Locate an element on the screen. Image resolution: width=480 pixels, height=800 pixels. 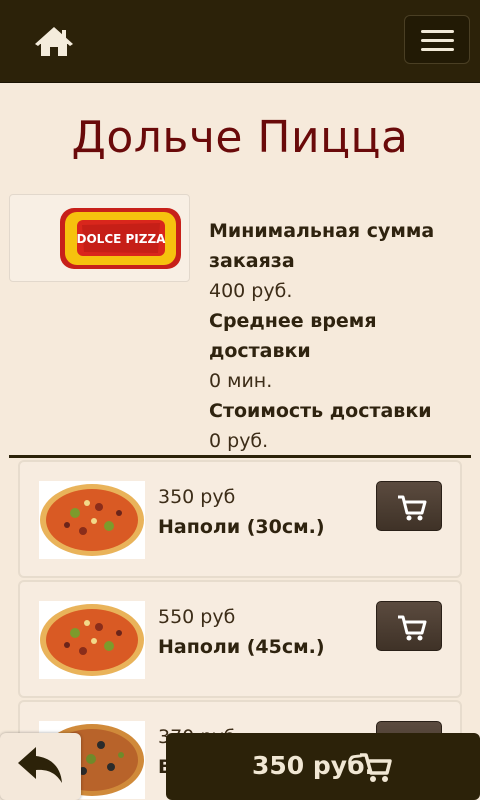
cart-total-button: 350 руб. is located at coordinates (323, 766).